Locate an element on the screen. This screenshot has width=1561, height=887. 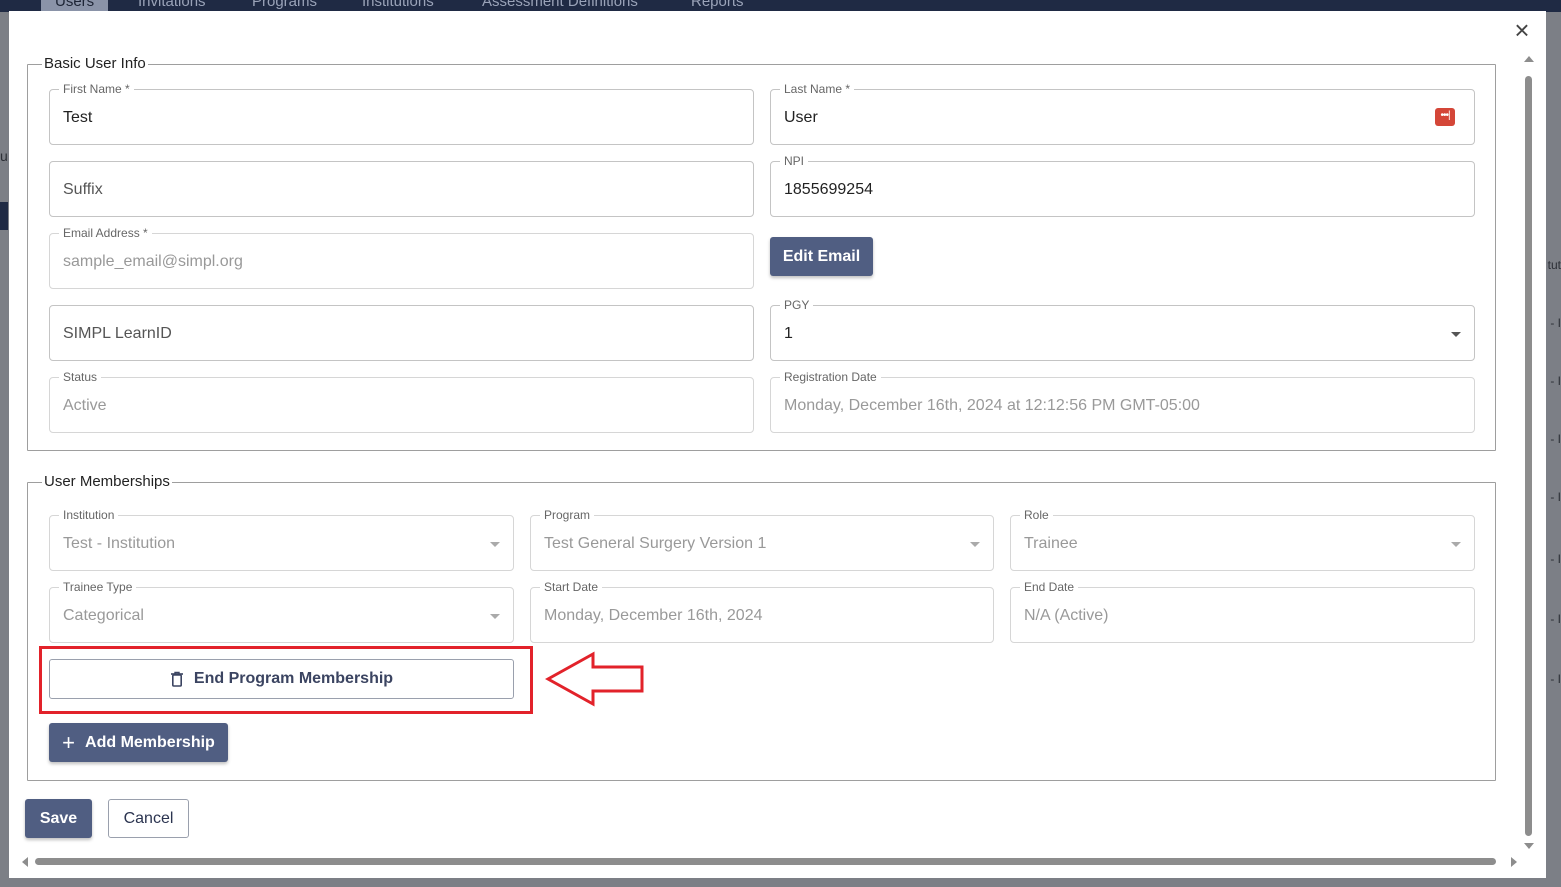
suffix-field: Suffix is located at coordinates (401, 189).